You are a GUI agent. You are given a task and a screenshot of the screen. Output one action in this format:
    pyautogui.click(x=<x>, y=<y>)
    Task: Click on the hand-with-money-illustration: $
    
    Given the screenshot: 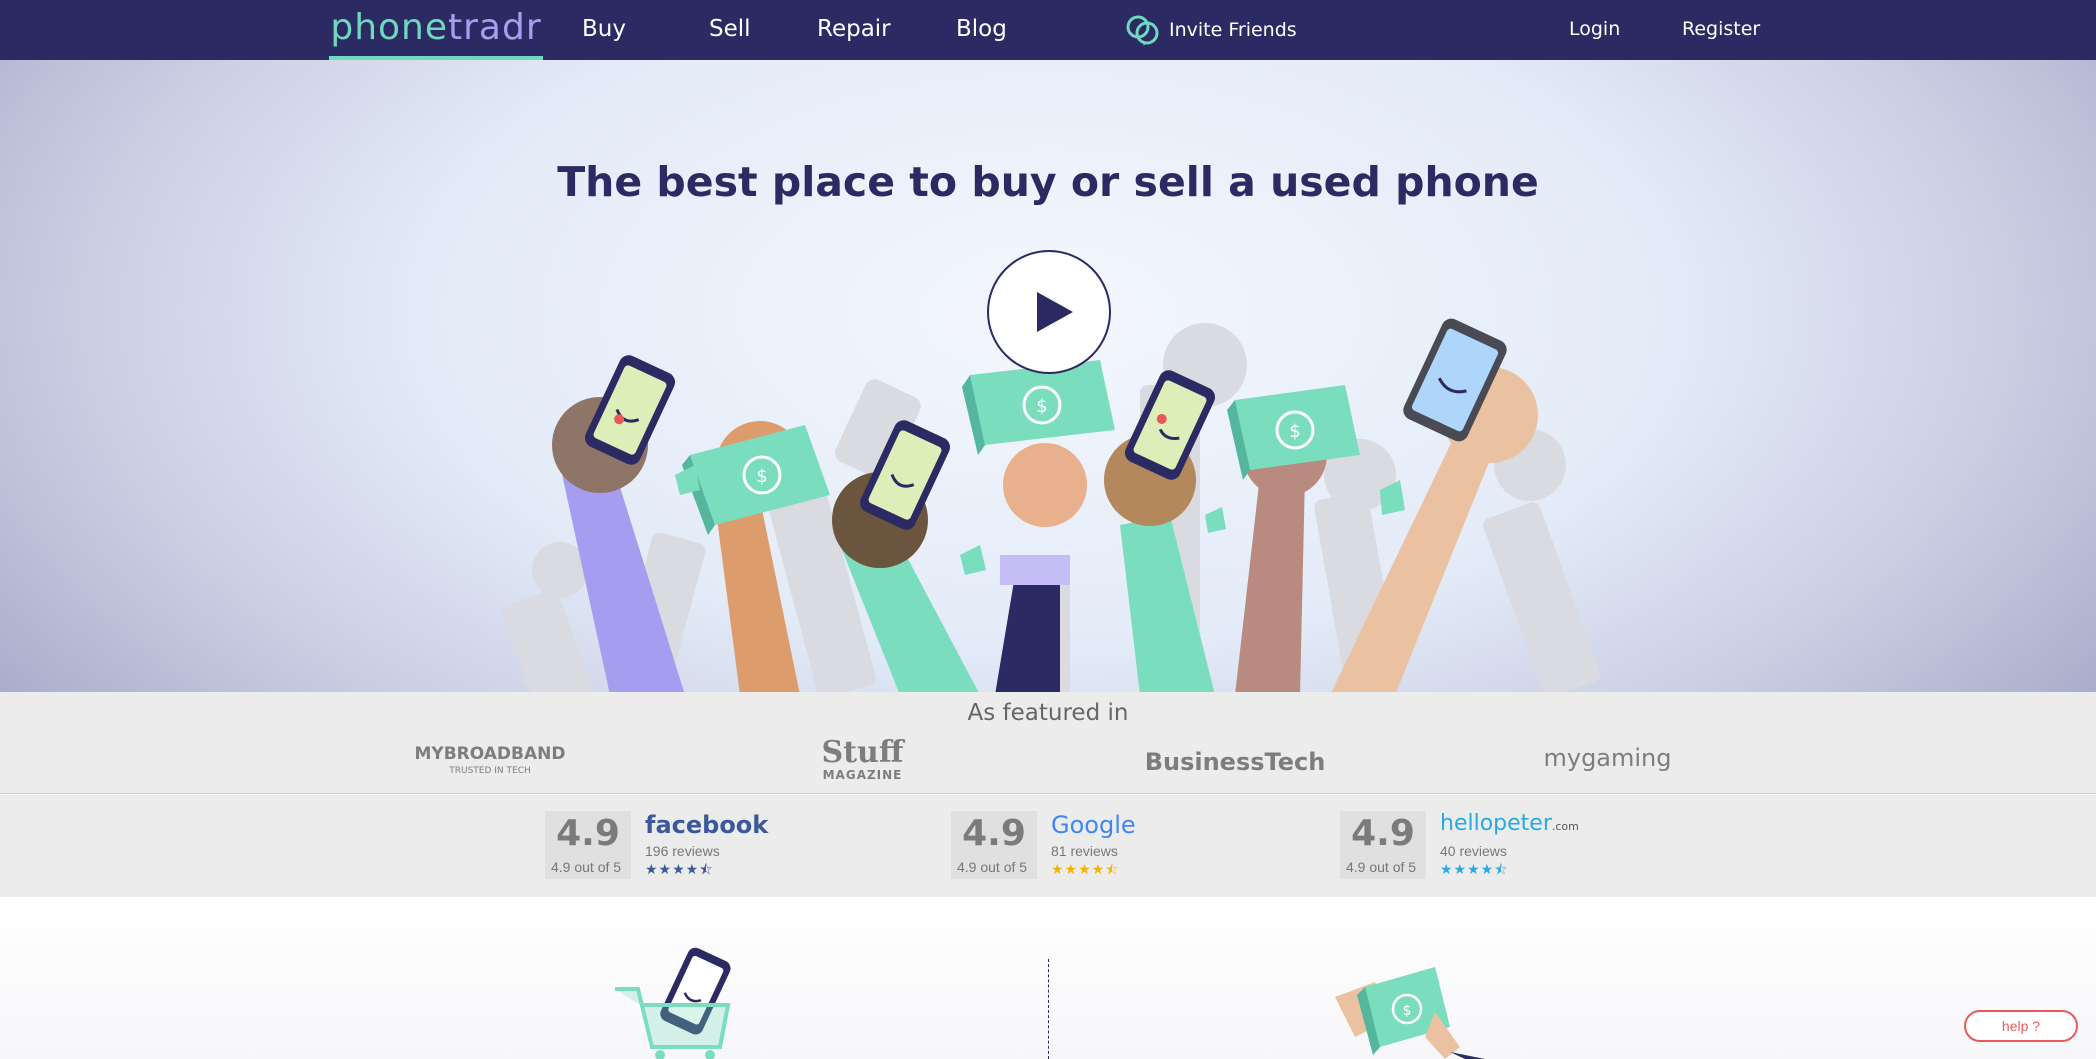 What is the action you would take?
    pyautogui.click(x=1410, y=1013)
    